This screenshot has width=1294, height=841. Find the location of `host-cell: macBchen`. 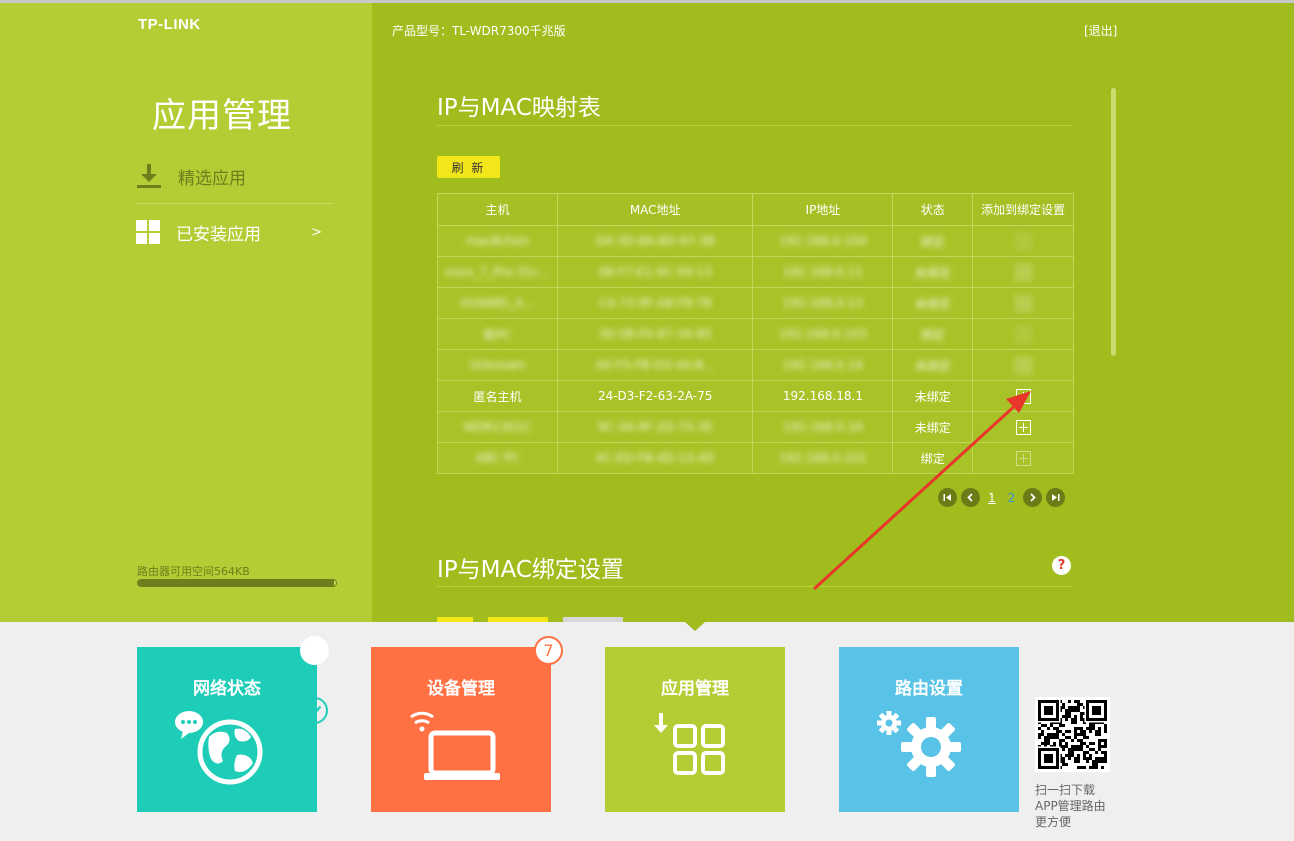

host-cell: macBchen is located at coordinates (497, 241).